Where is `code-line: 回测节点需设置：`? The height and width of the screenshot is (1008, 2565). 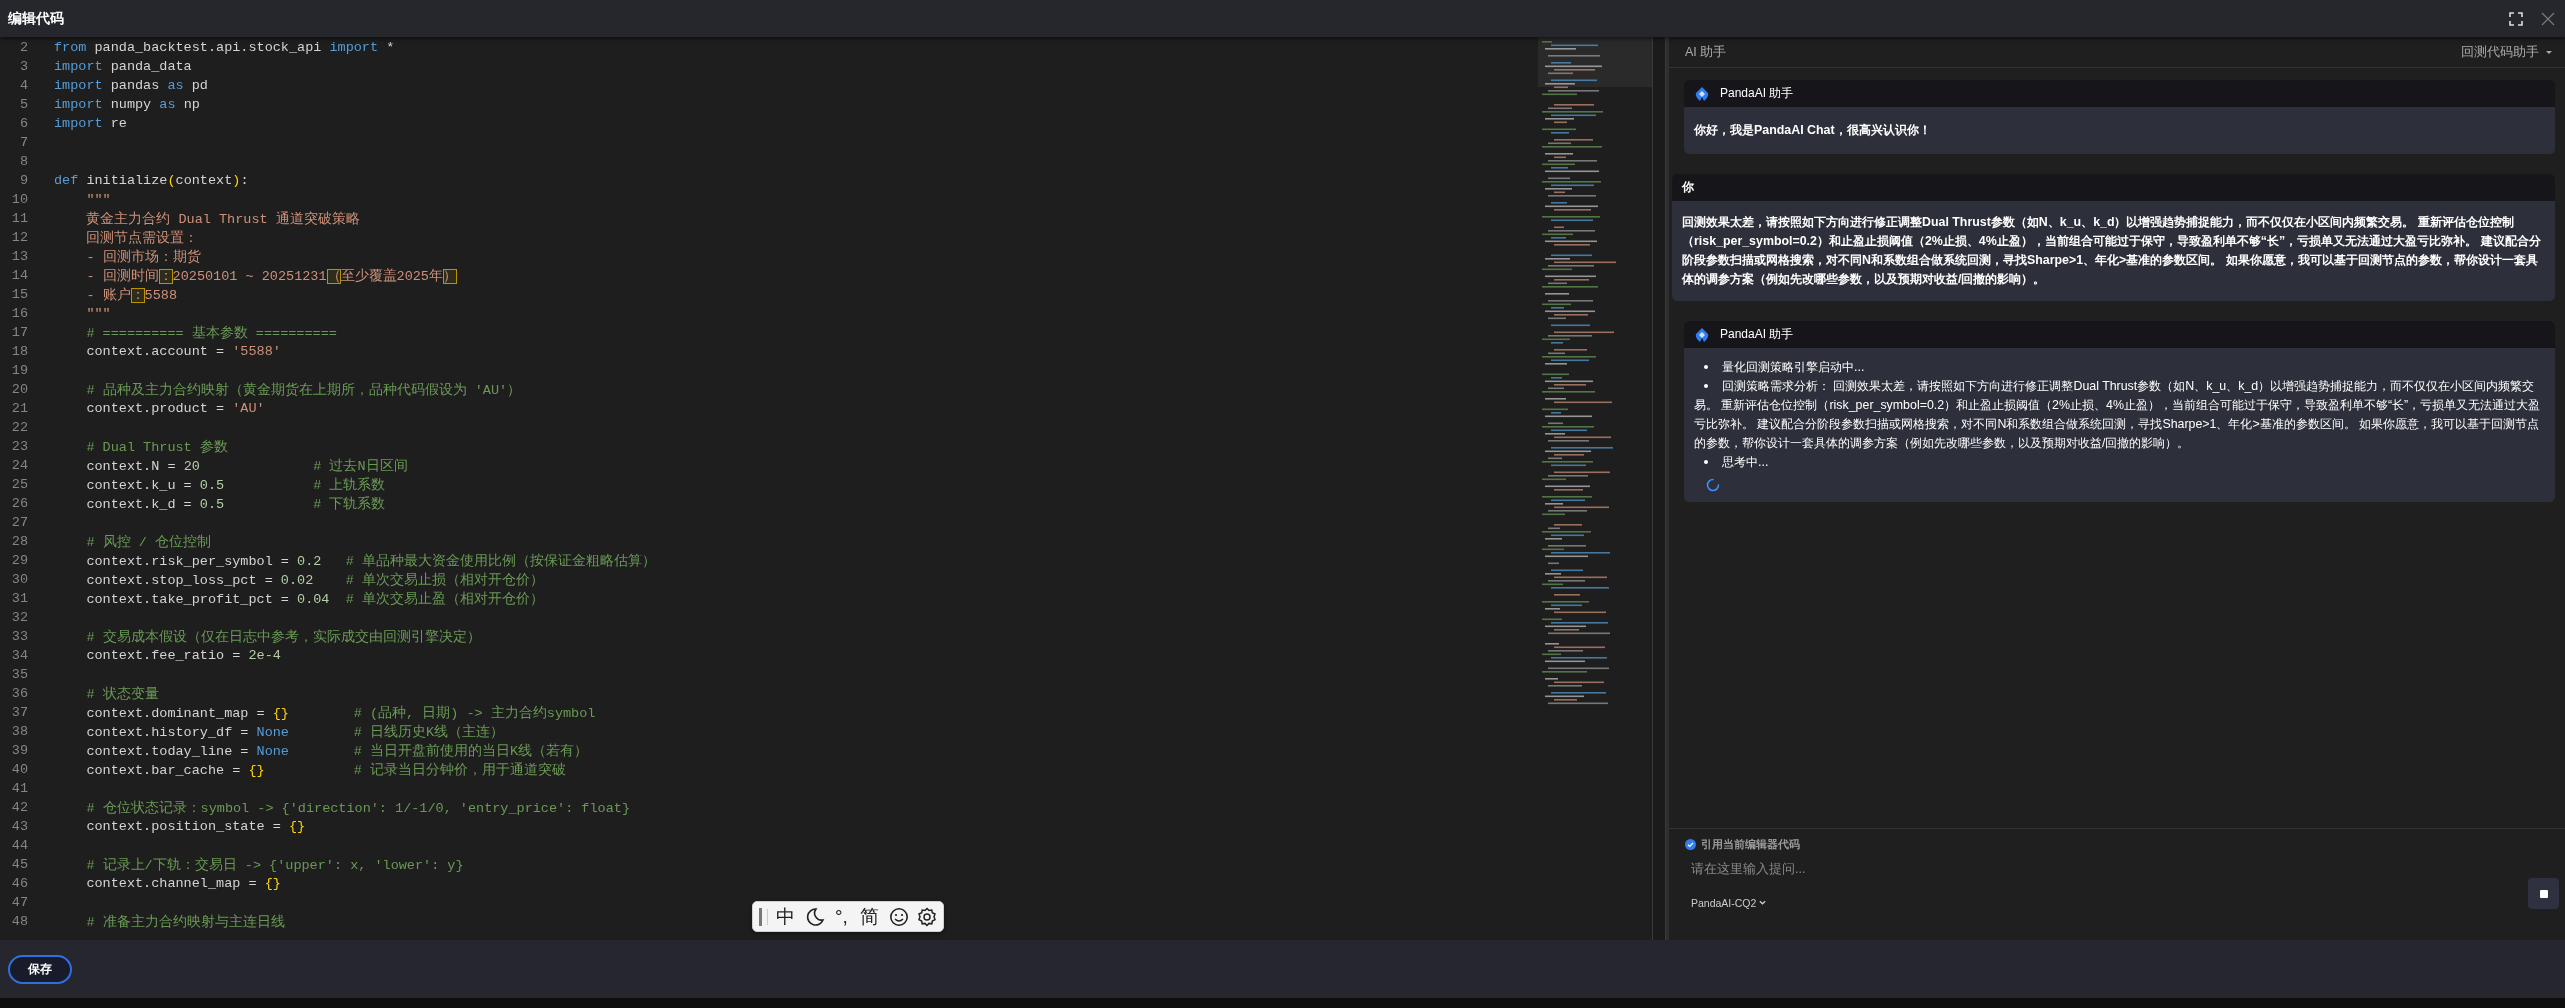 code-line: 回测节点需设置： is located at coordinates (142, 238).